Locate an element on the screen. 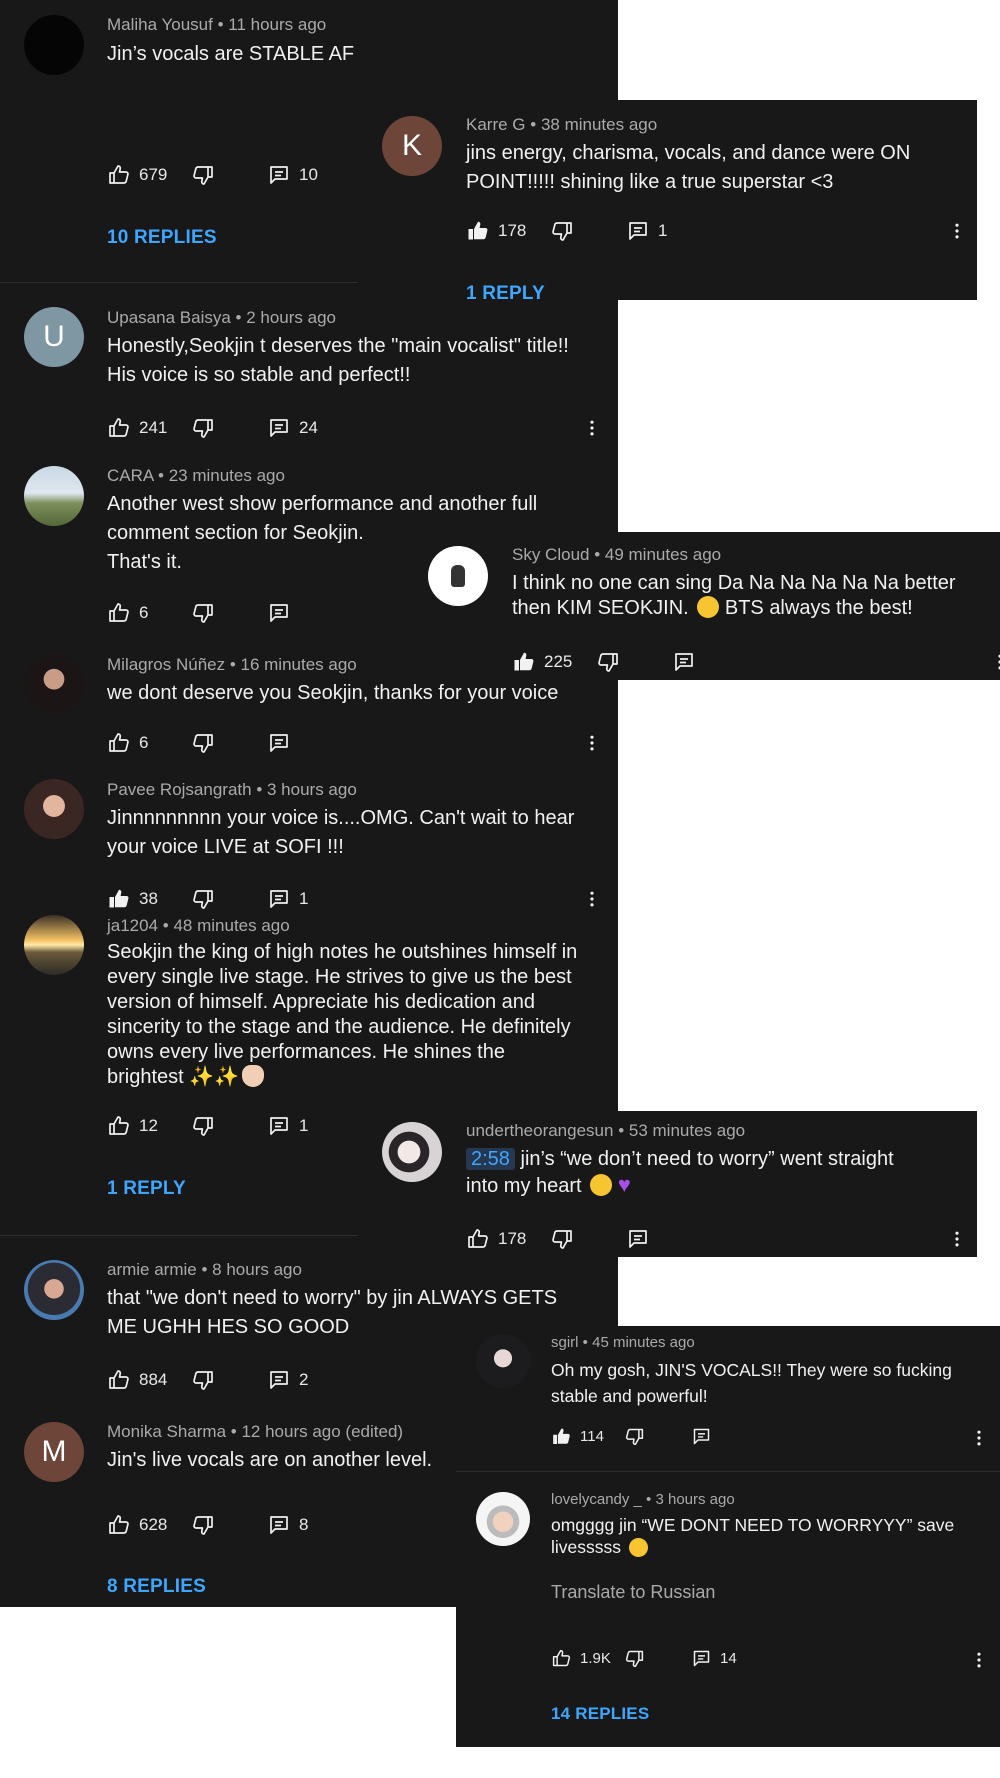  comment-author: Monika Sharma is located at coordinates (166, 1431).